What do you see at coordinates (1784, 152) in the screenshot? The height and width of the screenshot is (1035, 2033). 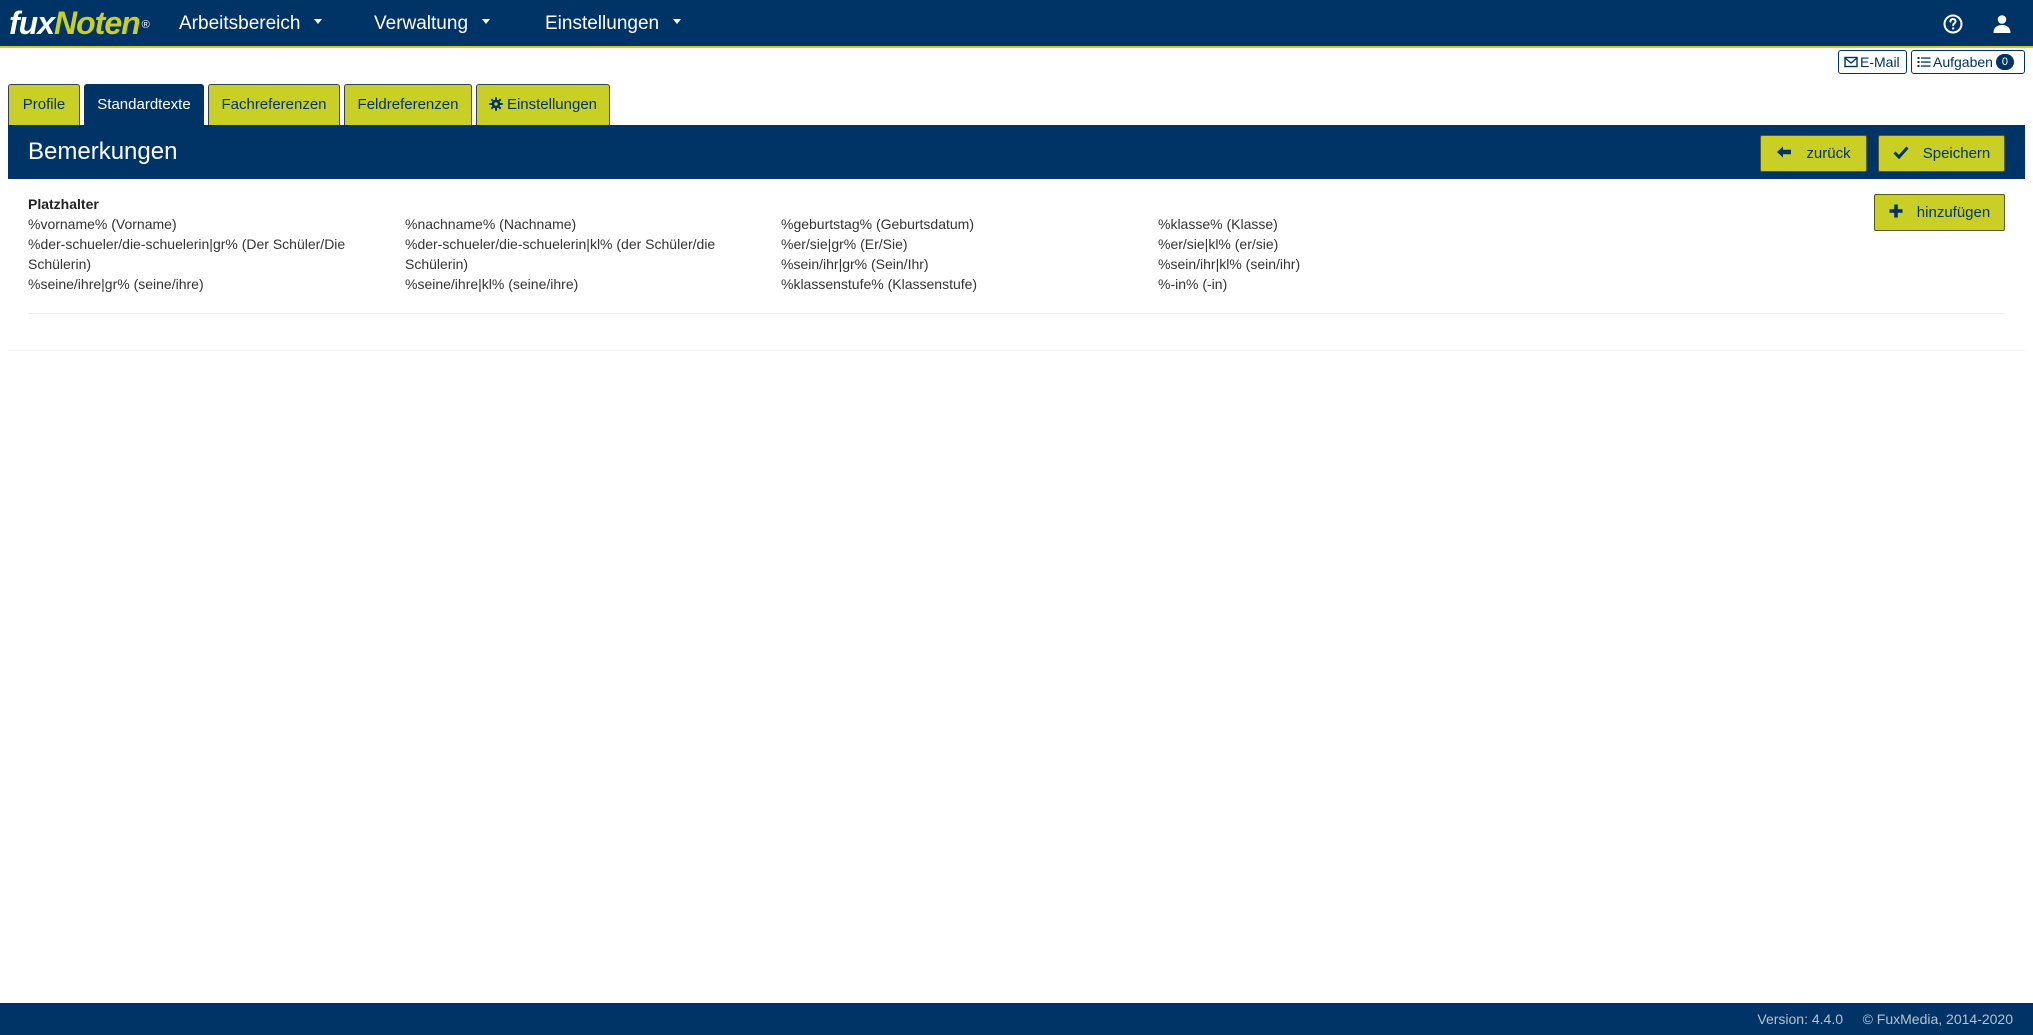 I see `arrow-left-icon` at bounding box center [1784, 152].